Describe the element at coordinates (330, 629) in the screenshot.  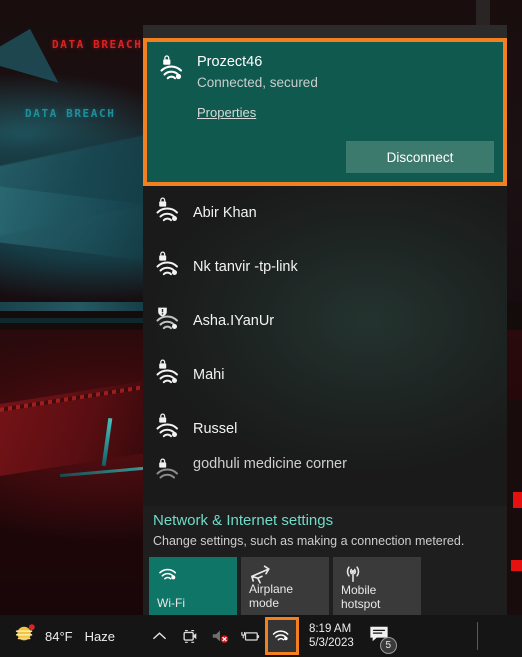
I see `clock-time: 8:19 AM` at that location.